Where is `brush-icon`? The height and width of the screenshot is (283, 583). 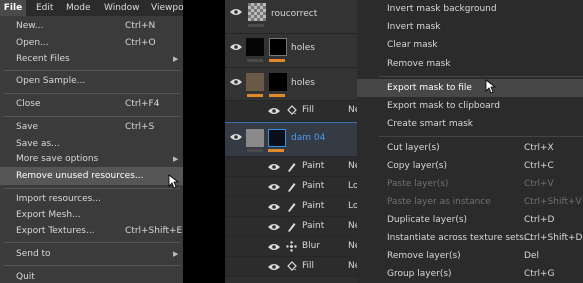
brush-icon is located at coordinates (292, 207).